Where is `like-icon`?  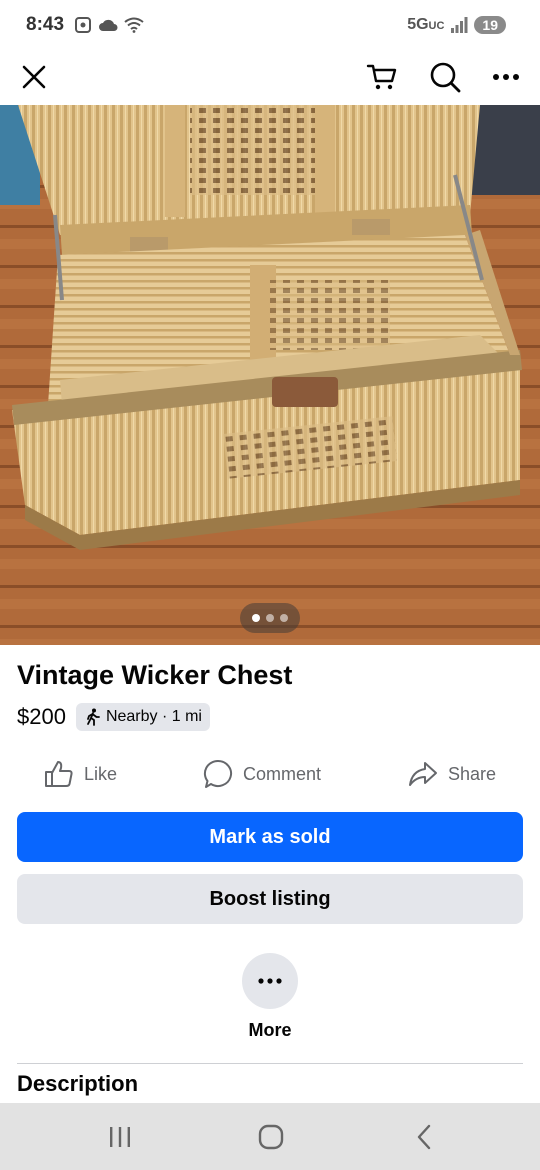
like-icon is located at coordinates (59, 774).